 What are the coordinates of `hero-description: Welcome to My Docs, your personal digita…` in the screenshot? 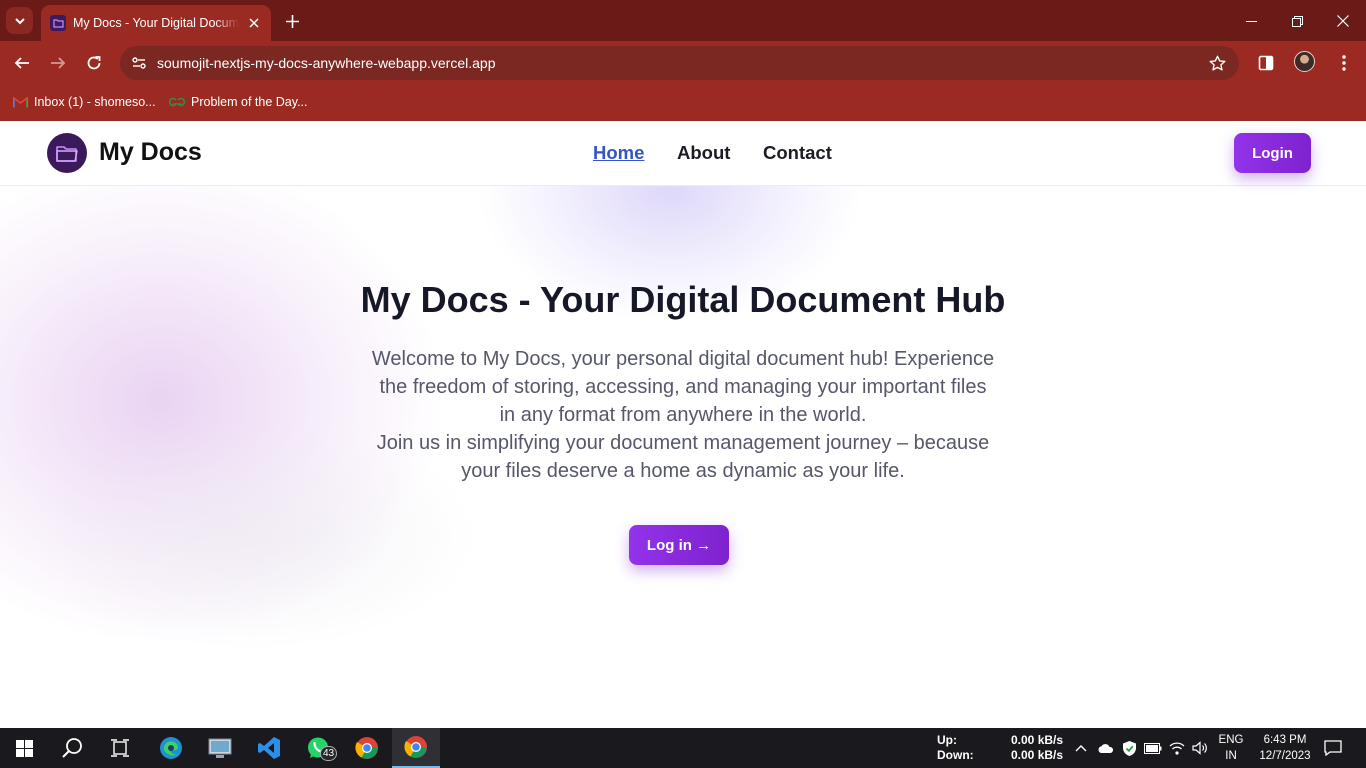 It's located at (683, 415).